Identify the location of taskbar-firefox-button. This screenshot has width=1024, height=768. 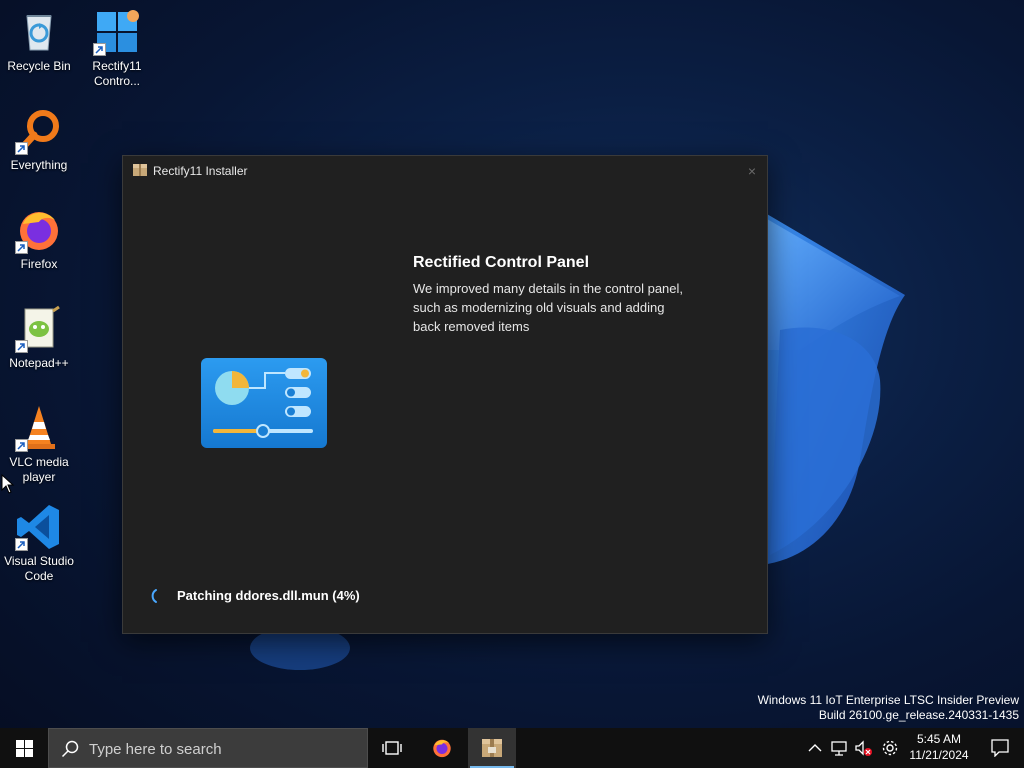
(442, 748).